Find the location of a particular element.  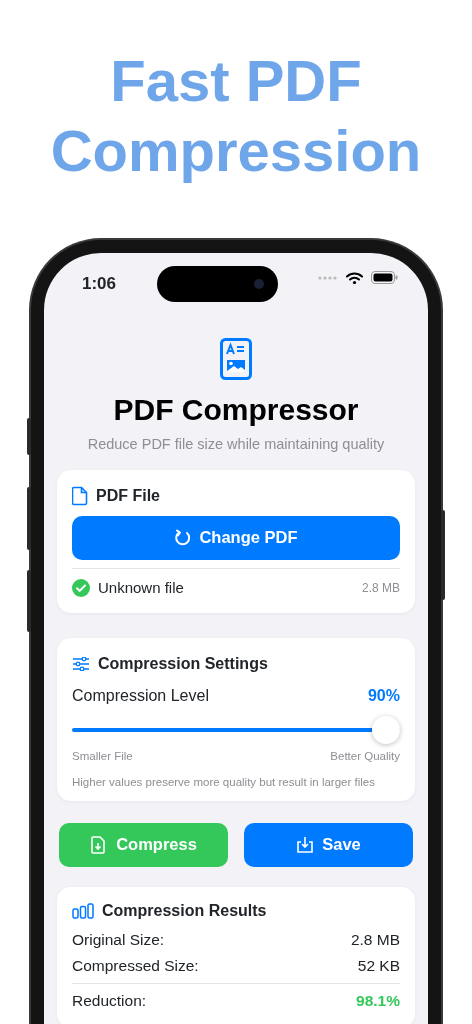

wifi-icon is located at coordinates (354, 277).